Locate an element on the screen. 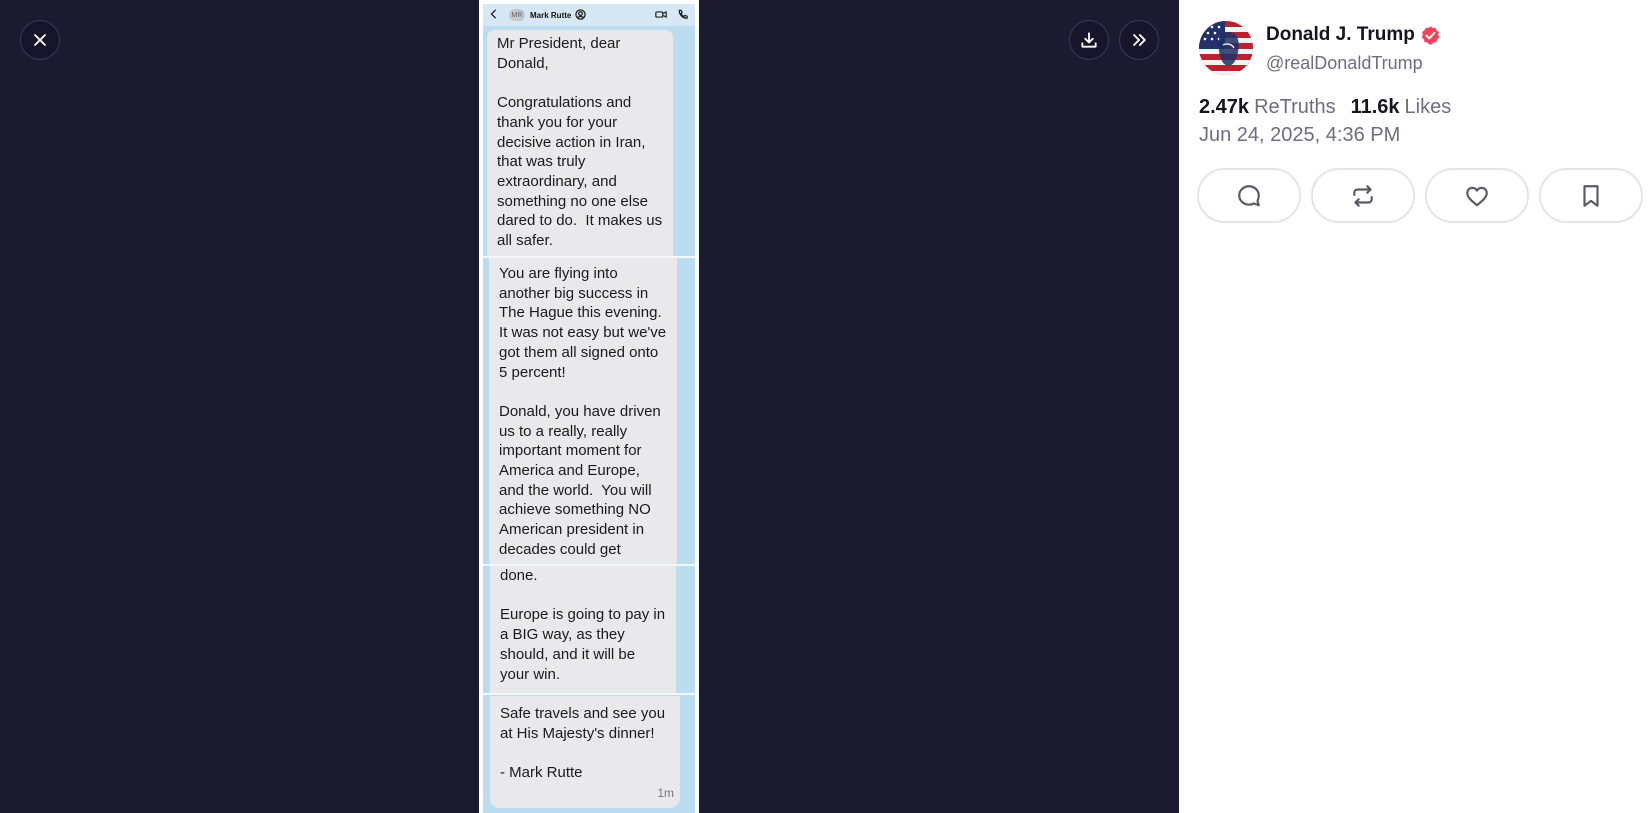 The height and width of the screenshot is (813, 1652). contact-avatar: MR is located at coordinates (517, 15).